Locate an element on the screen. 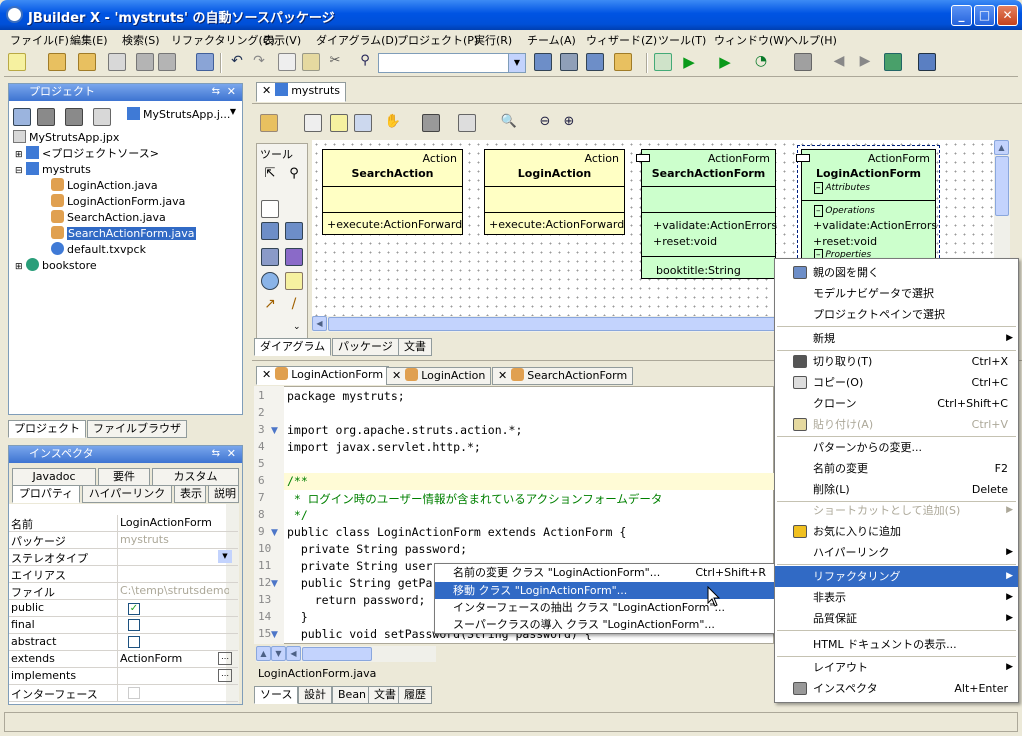 The width and height of the screenshot is (1022, 736). context-menu-item: リファクタリング ▶ is located at coordinates (896, 576).